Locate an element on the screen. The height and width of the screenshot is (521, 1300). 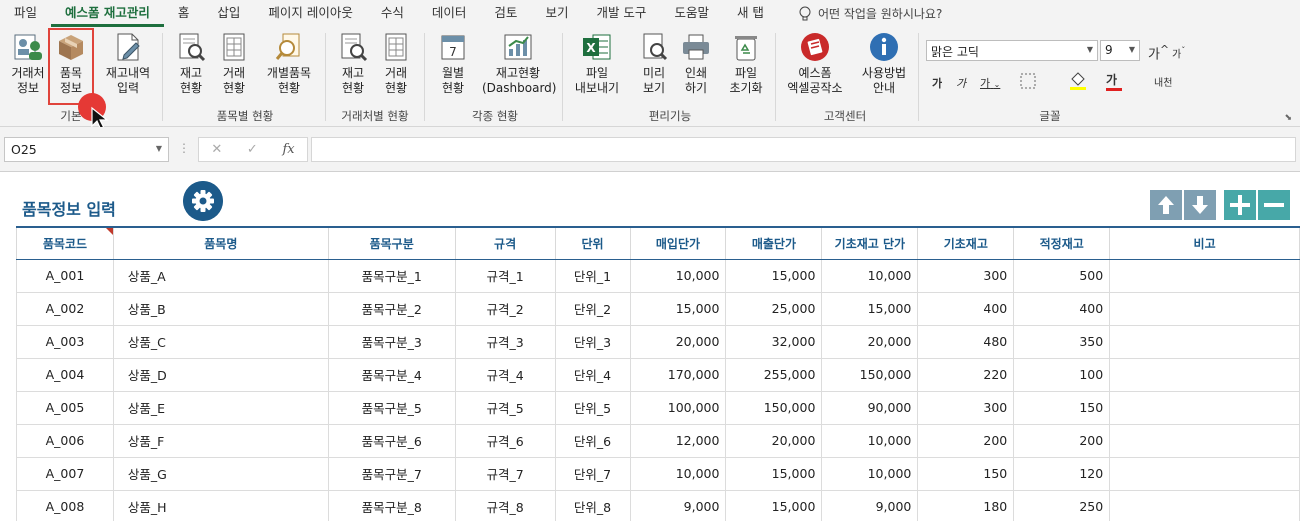
name-box: O25 ▼ is located at coordinates (86, 149).